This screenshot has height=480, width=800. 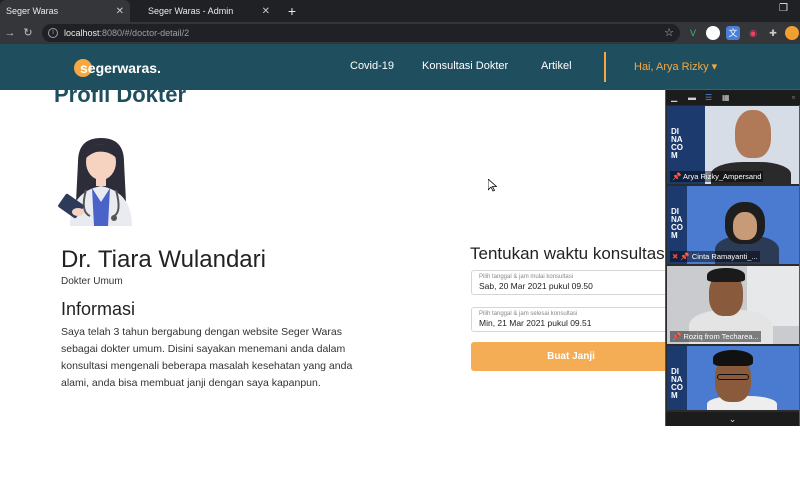 What do you see at coordinates (674, 97) in the screenshot?
I see `minimize-icon: ▁` at bounding box center [674, 97].